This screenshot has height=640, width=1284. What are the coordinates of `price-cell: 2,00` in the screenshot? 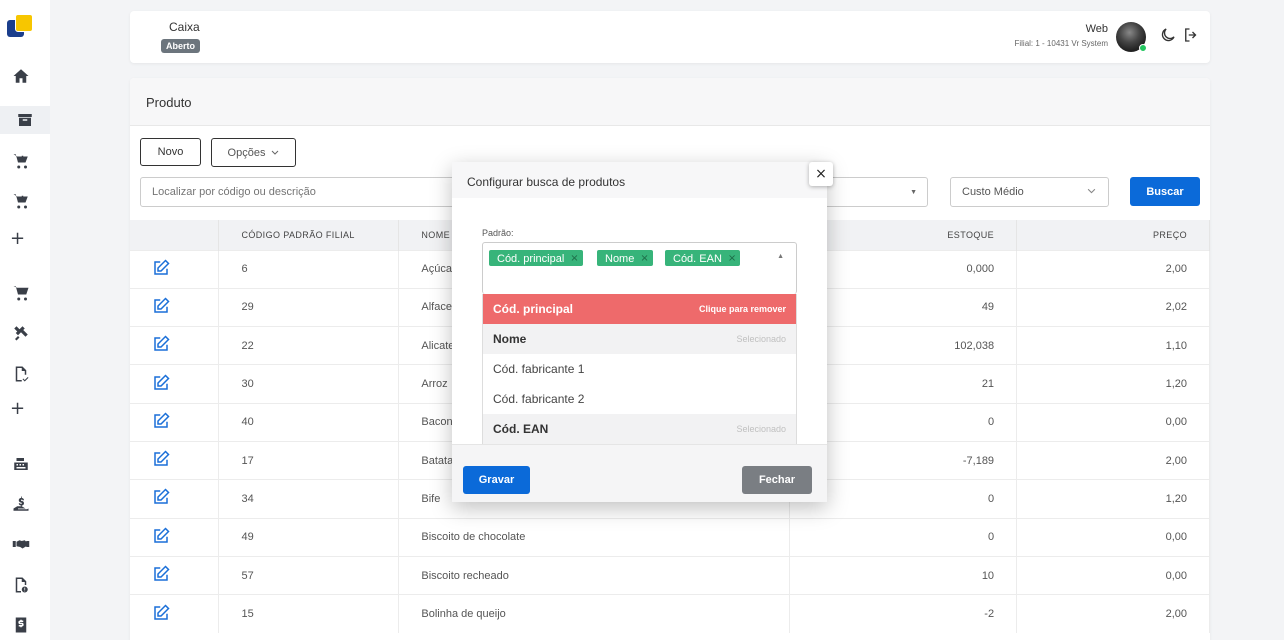 It's located at (1113, 269).